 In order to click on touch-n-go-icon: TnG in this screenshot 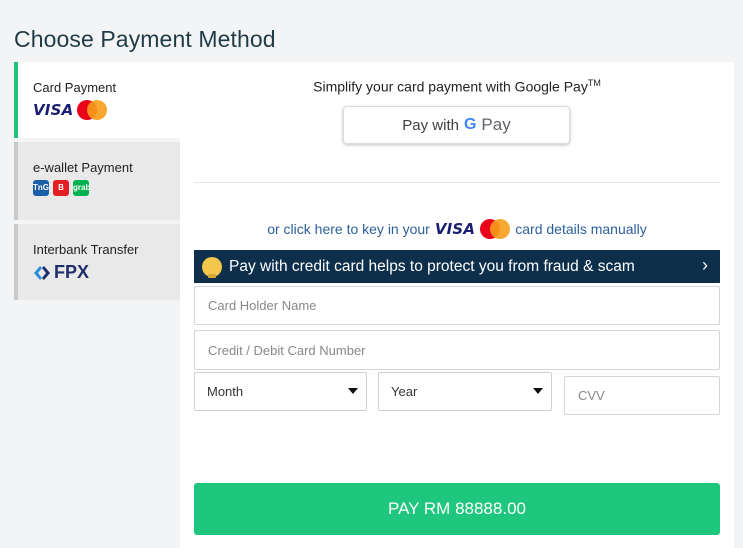, I will do `click(41, 188)`.